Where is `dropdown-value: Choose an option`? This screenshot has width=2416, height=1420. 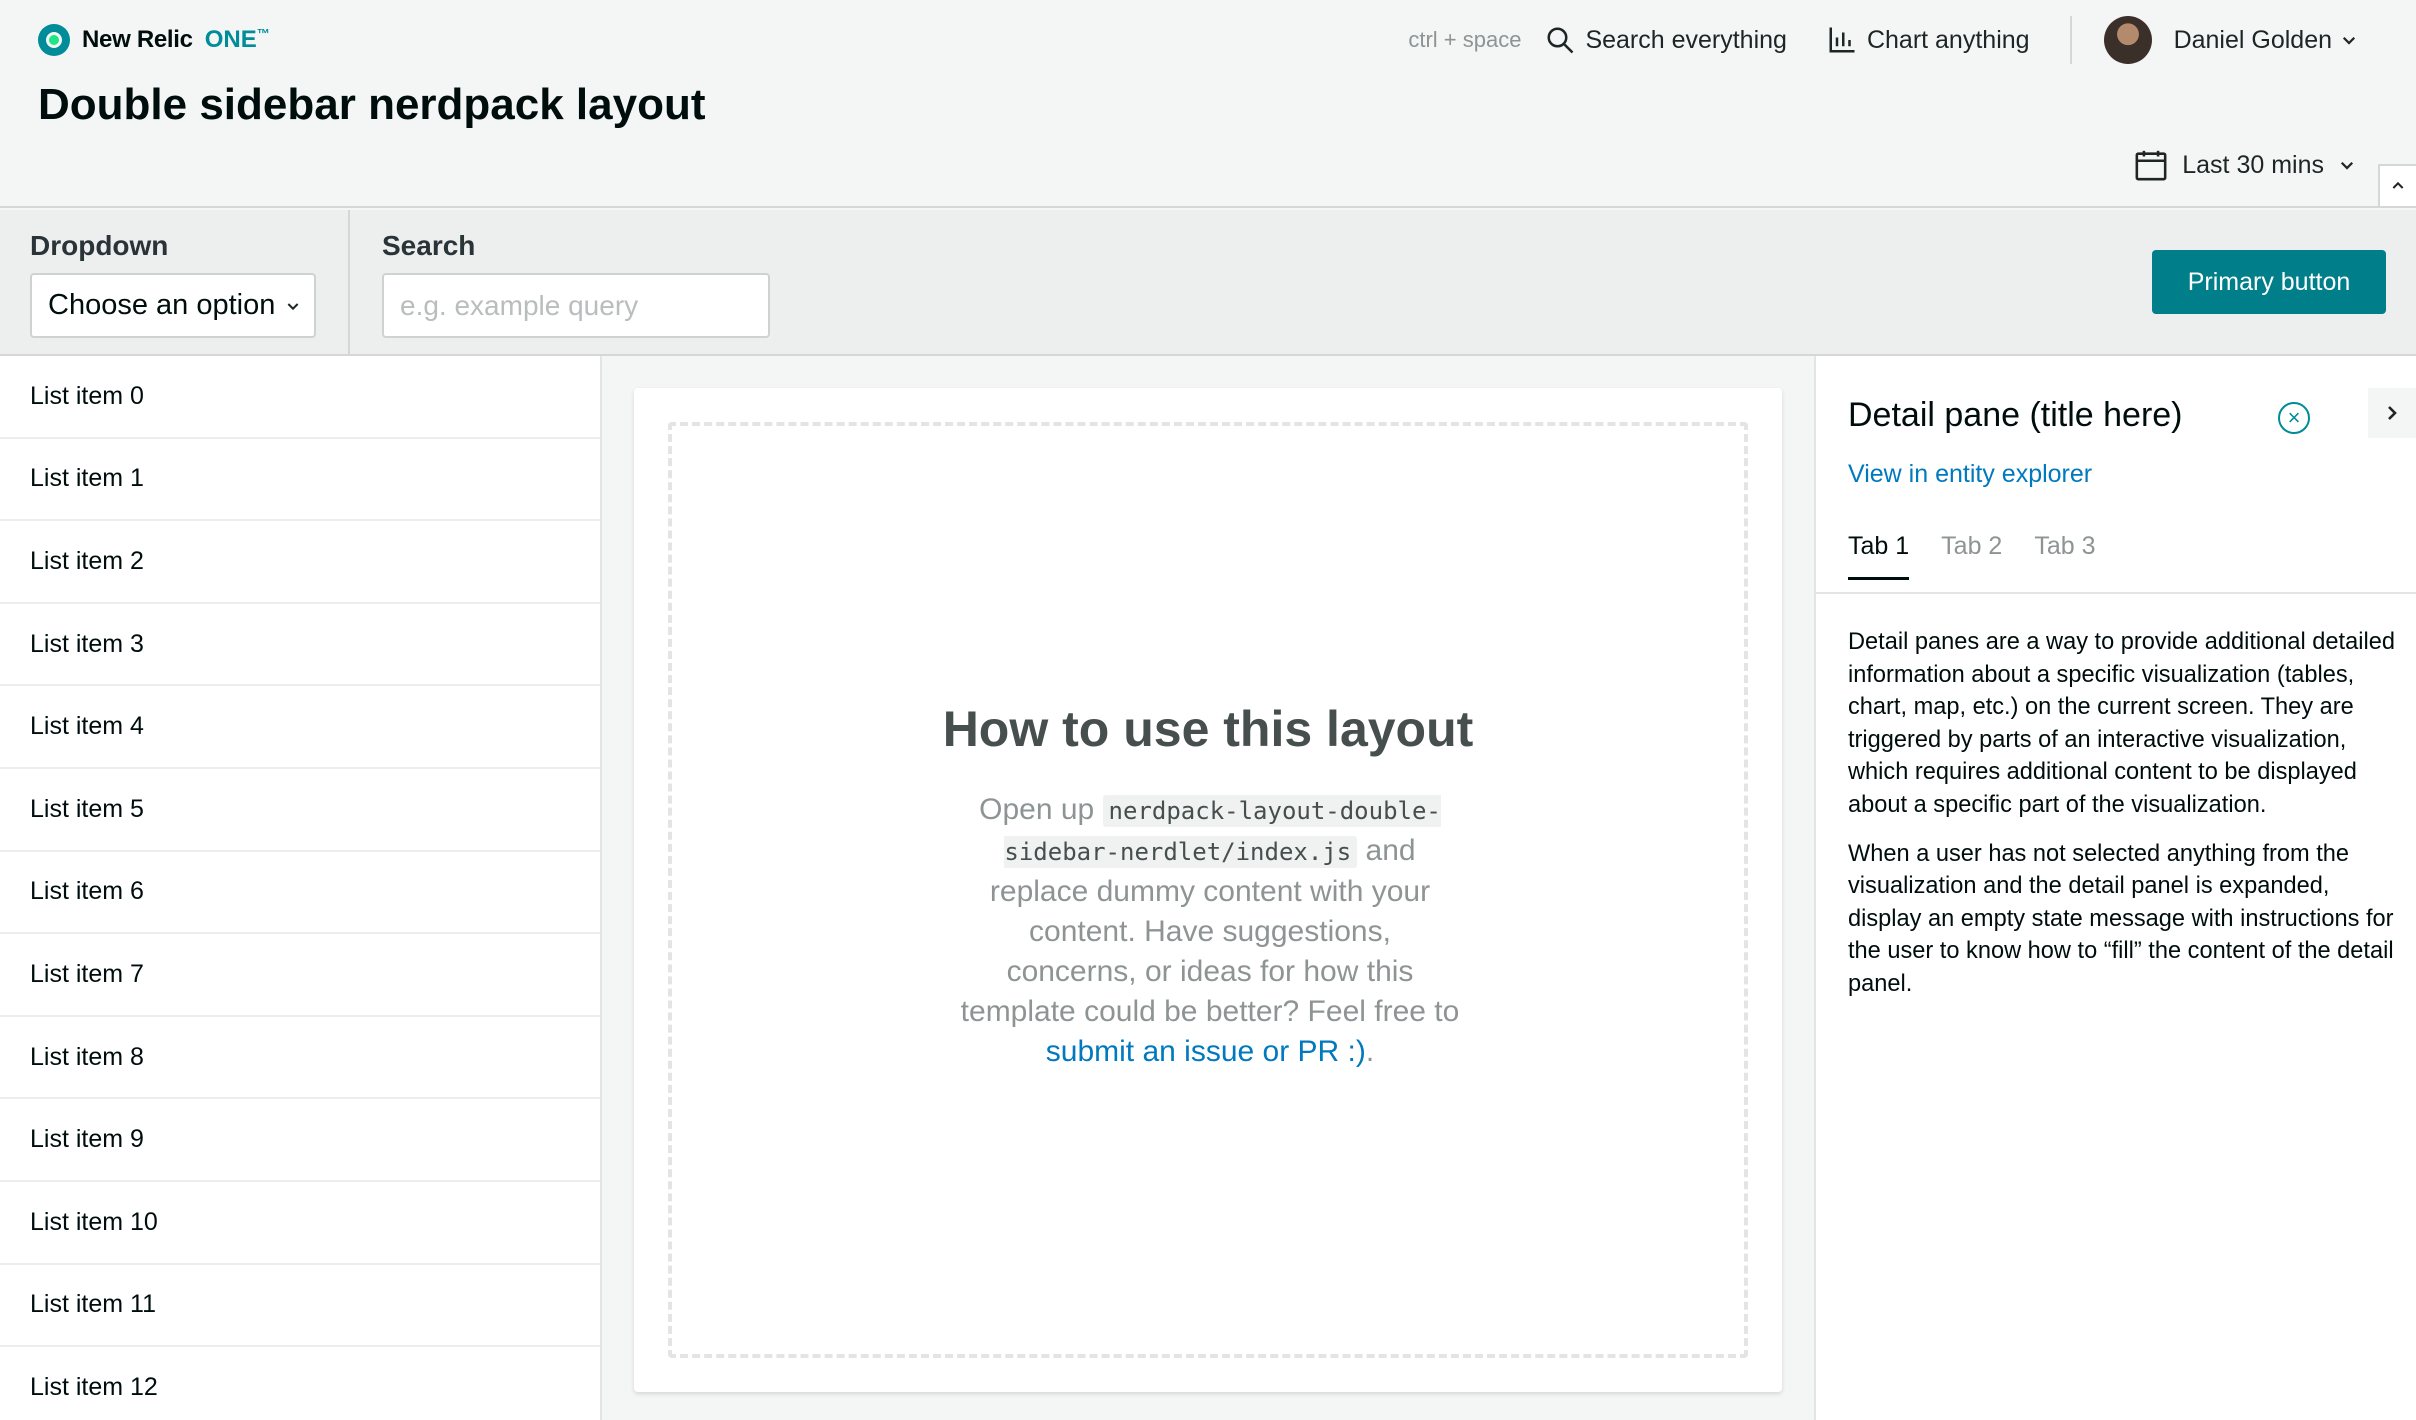 dropdown-value: Choose an option is located at coordinates (162, 305).